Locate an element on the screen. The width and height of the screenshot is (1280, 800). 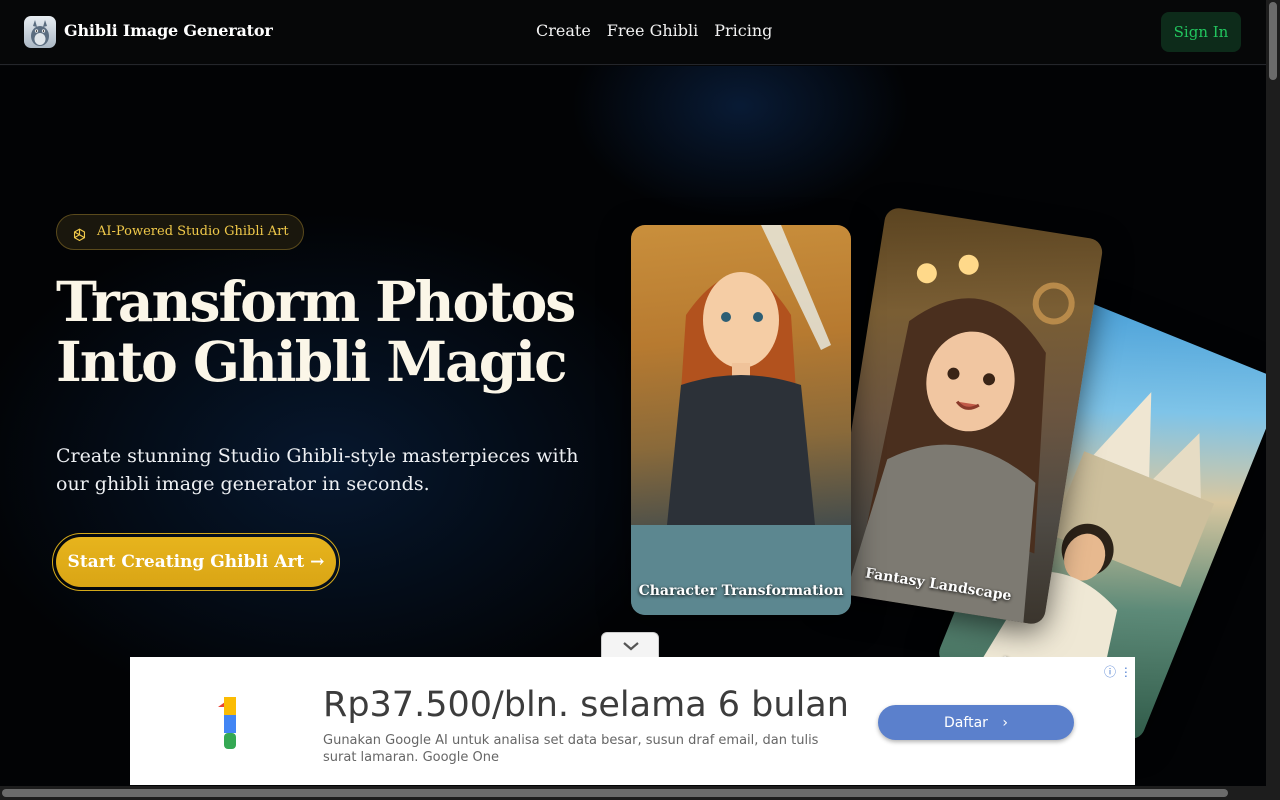
main-nav: Create Free Ghibli Pricing is located at coordinates (654, 30).